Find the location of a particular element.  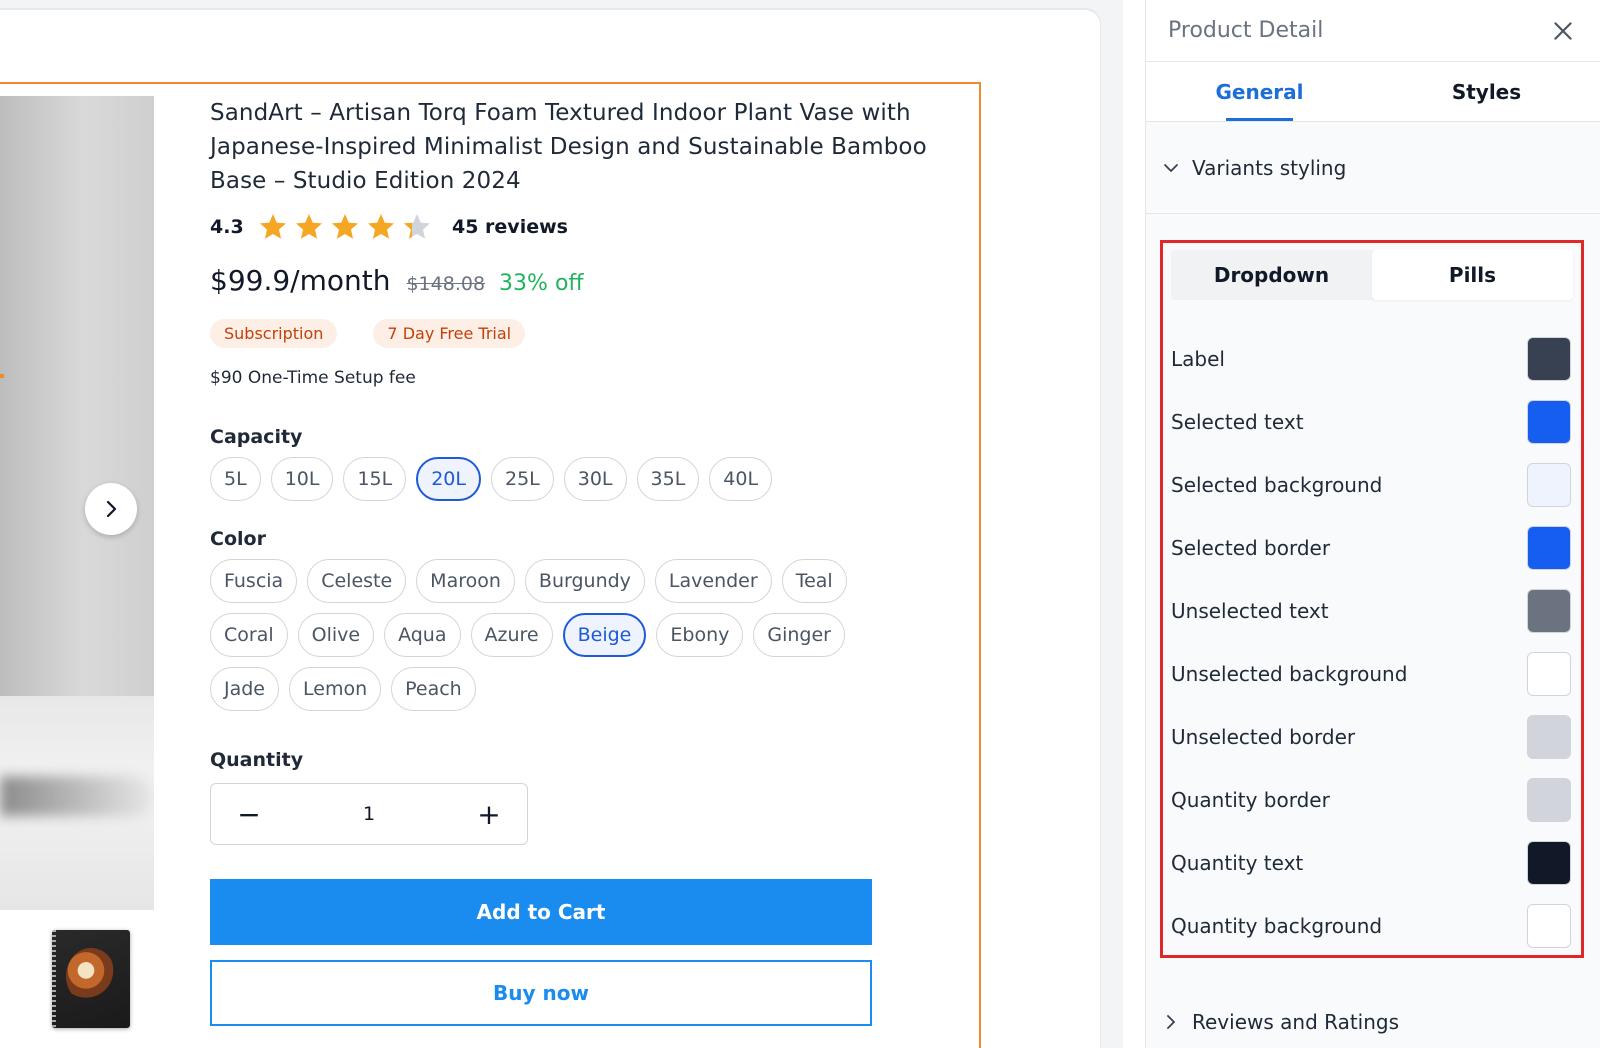

color-option-peach: Peach is located at coordinates (433, 689).